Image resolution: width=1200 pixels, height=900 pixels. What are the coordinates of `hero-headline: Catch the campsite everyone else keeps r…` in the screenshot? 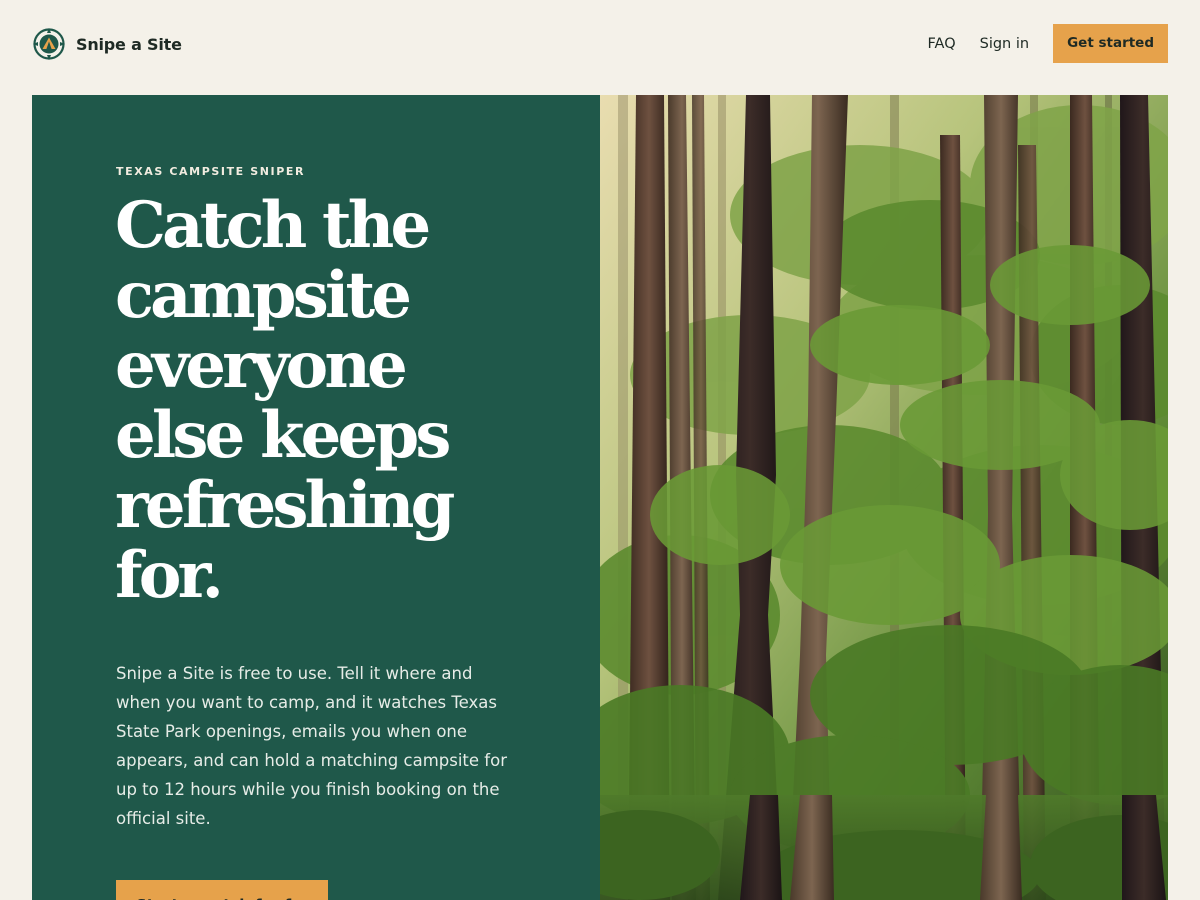 It's located at (285, 400).